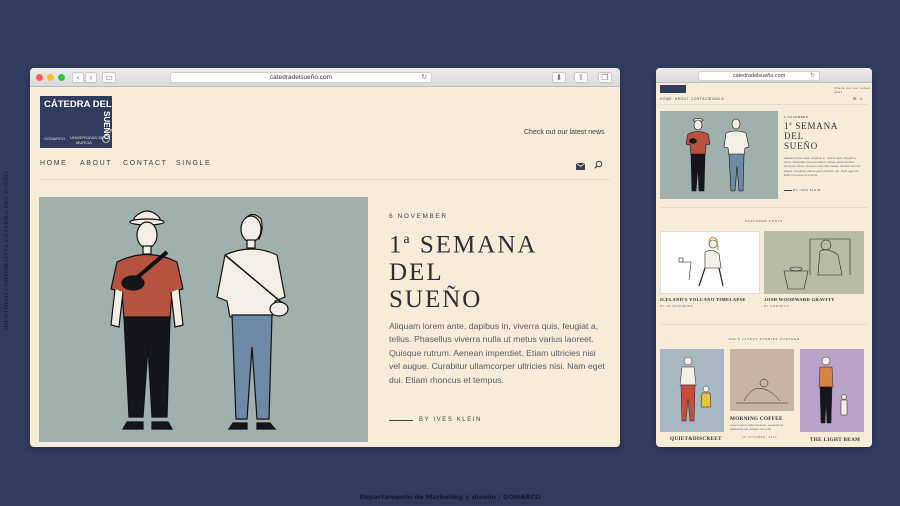  What do you see at coordinates (760, 437) in the screenshot?
I see `latest-meta-2: 25 OCTOBER, 2016` at bounding box center [760, 437].